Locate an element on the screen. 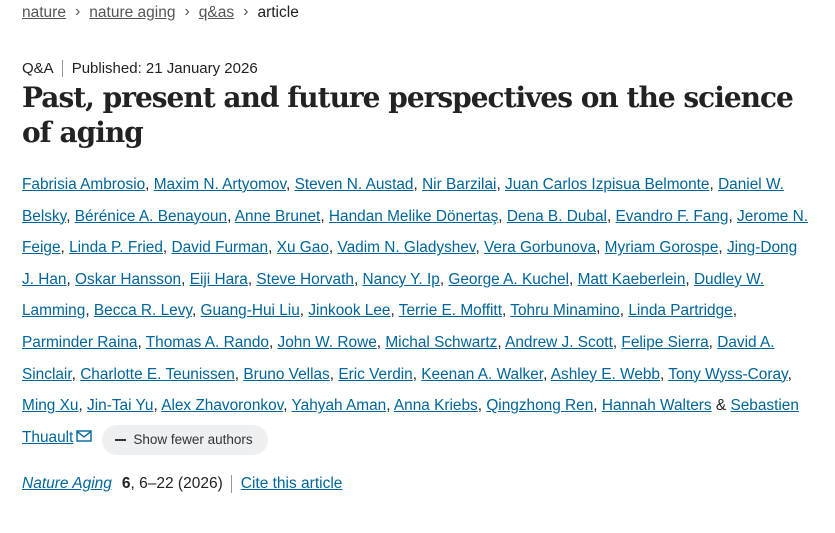  author-link: Handan Melike Dönertaş is located at coordinates (413, 216).